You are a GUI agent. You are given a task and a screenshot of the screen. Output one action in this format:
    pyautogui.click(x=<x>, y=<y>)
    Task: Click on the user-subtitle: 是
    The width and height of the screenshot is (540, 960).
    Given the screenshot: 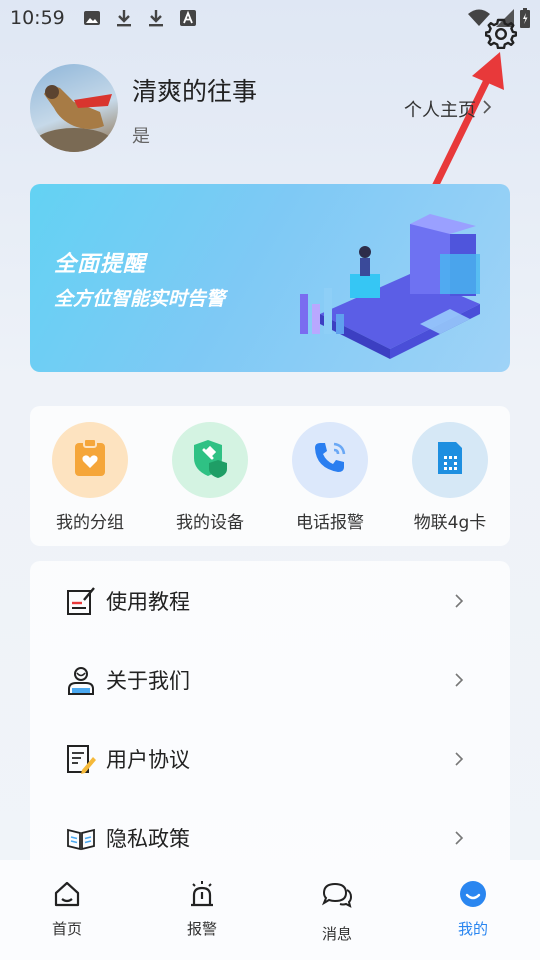 What is the action you would take?
    pyautogui.click(x=141, y=136)
    